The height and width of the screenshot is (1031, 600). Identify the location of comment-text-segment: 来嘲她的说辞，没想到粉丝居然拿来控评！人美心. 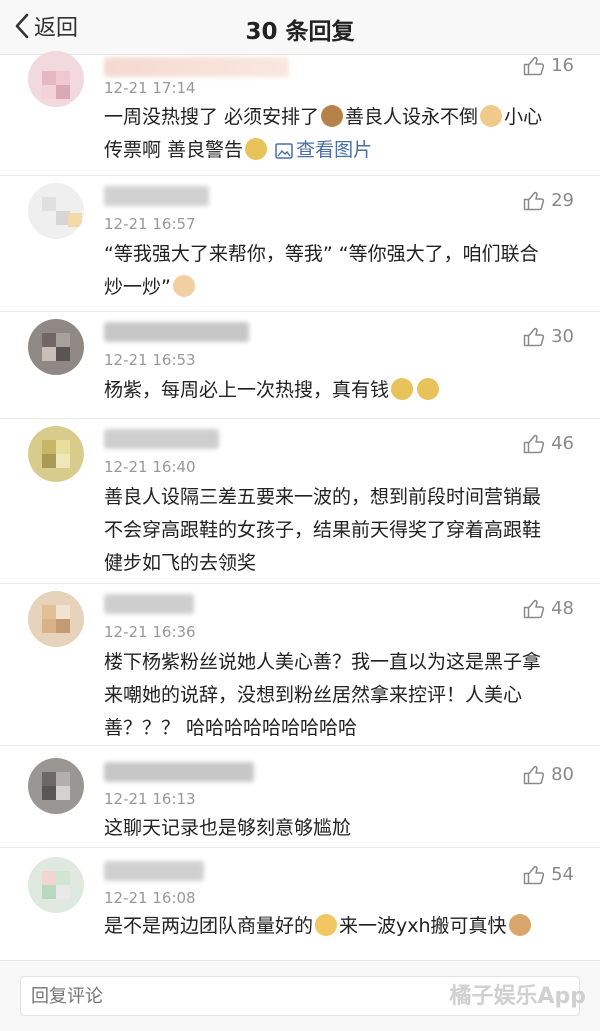
(313, 695).